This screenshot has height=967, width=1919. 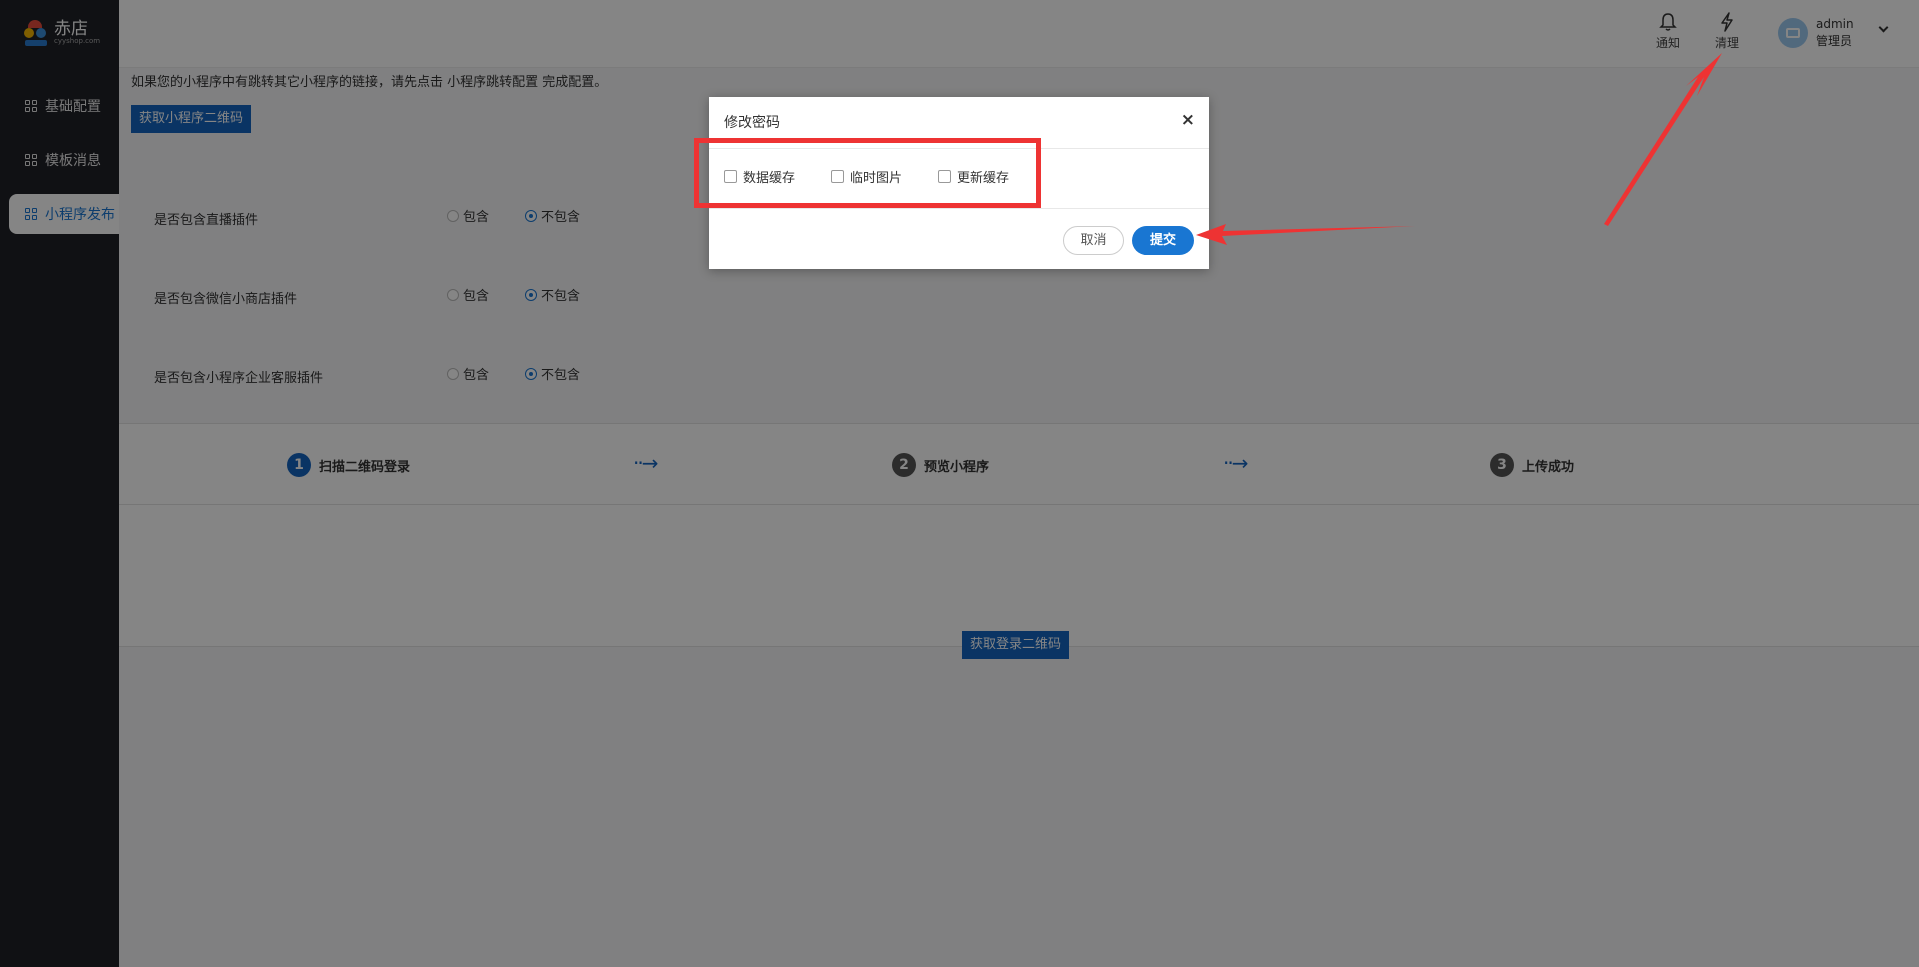 I want to click on cancel-button: 取消, so click(x=1093, y=240).